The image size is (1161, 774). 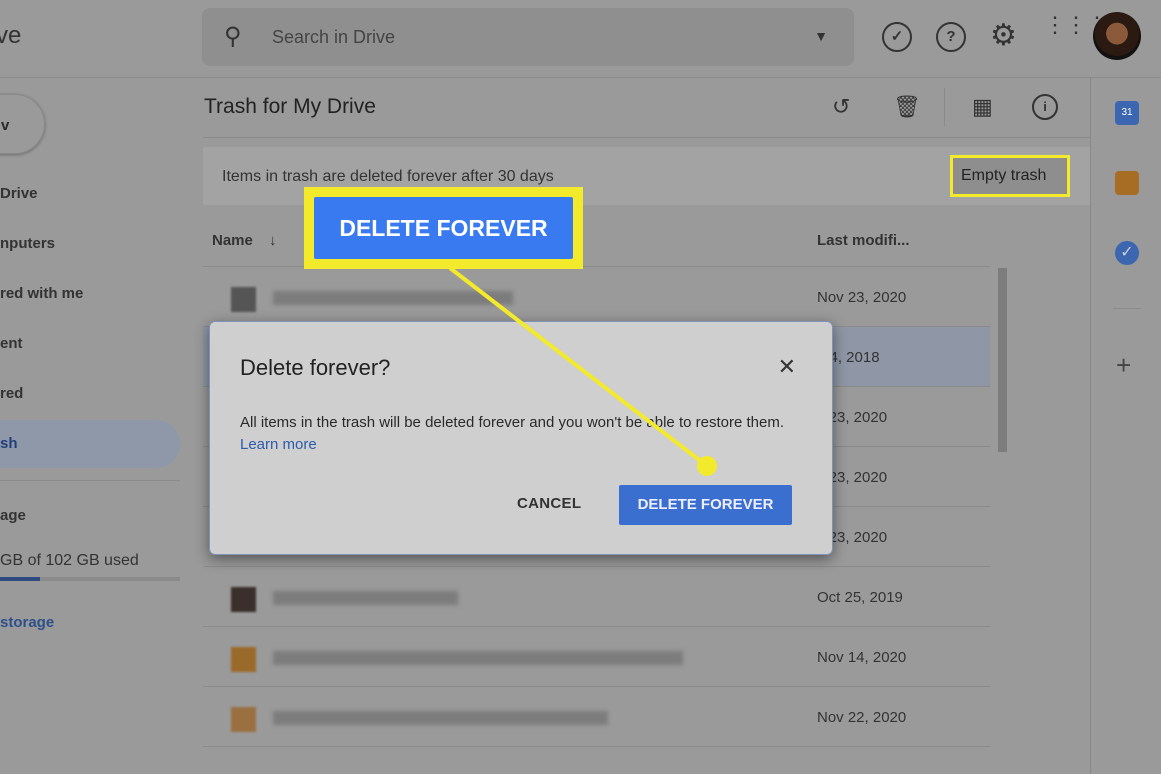 I want to click on table-row: Nov 22, 2020, so click(x=596, y=717).